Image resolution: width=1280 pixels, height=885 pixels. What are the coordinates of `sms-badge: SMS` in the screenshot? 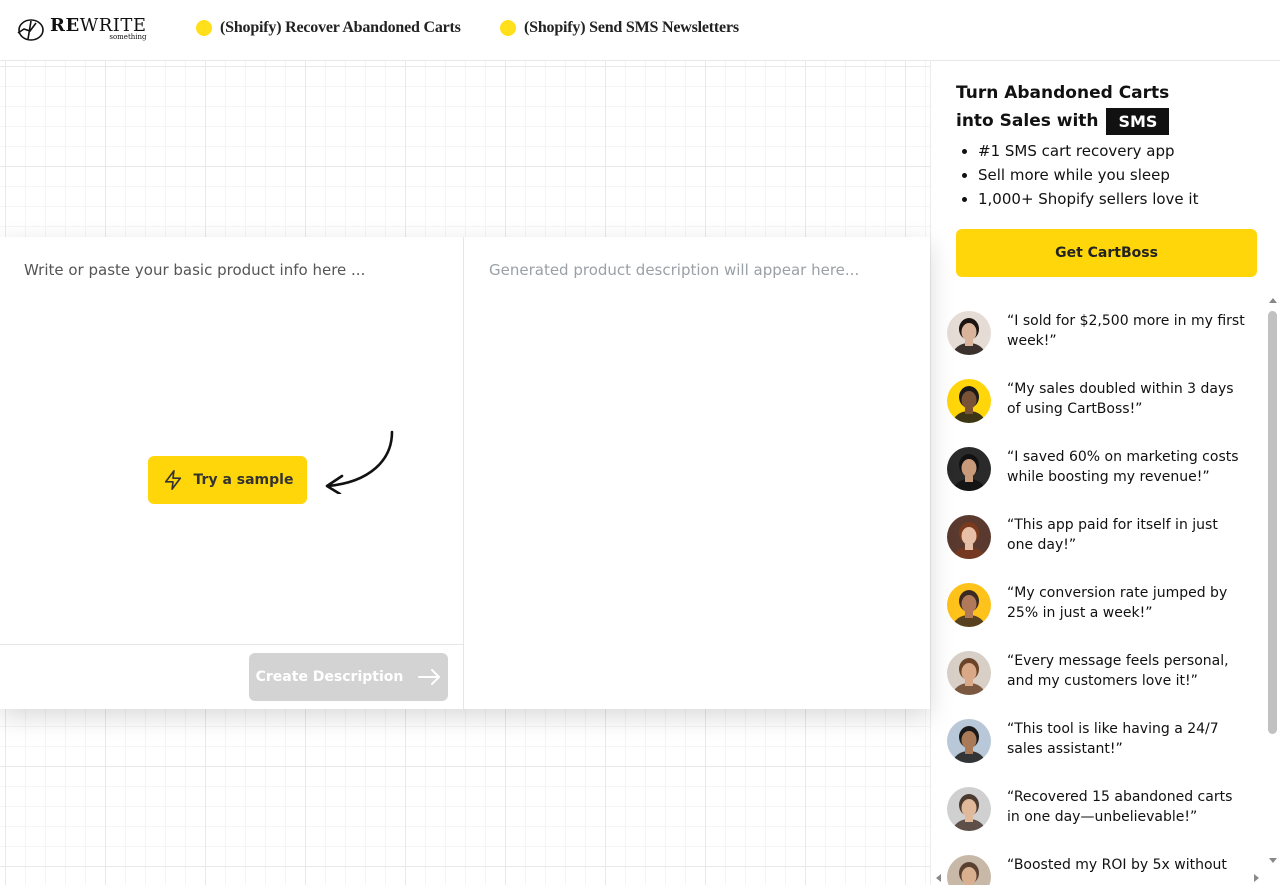 It's located at (1138, 121).